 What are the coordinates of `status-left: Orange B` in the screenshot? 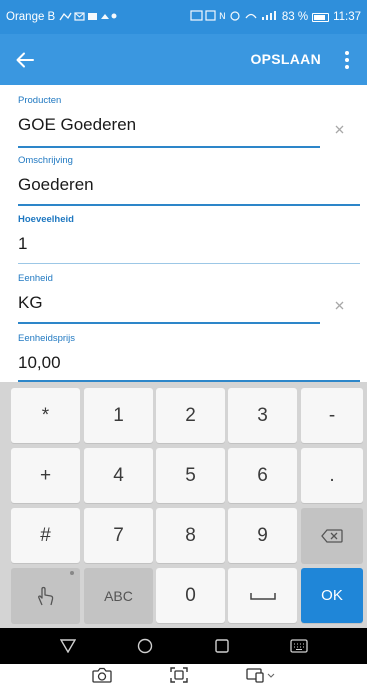 It's located at (61, 17).